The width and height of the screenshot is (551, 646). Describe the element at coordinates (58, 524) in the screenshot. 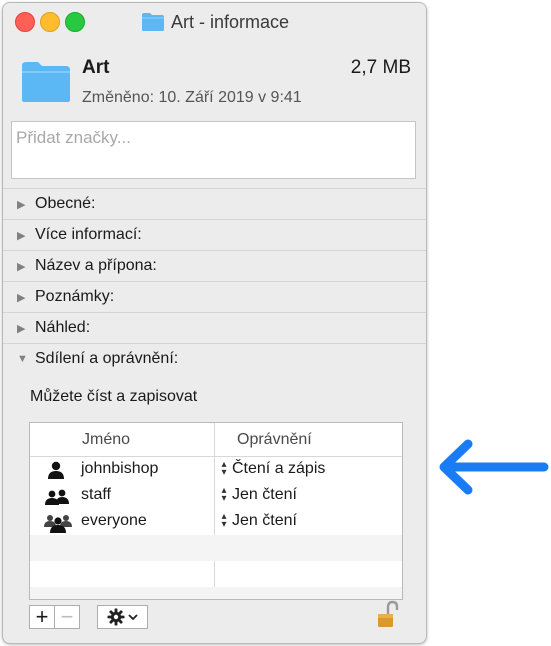

I see `everyone-icon` at that location.